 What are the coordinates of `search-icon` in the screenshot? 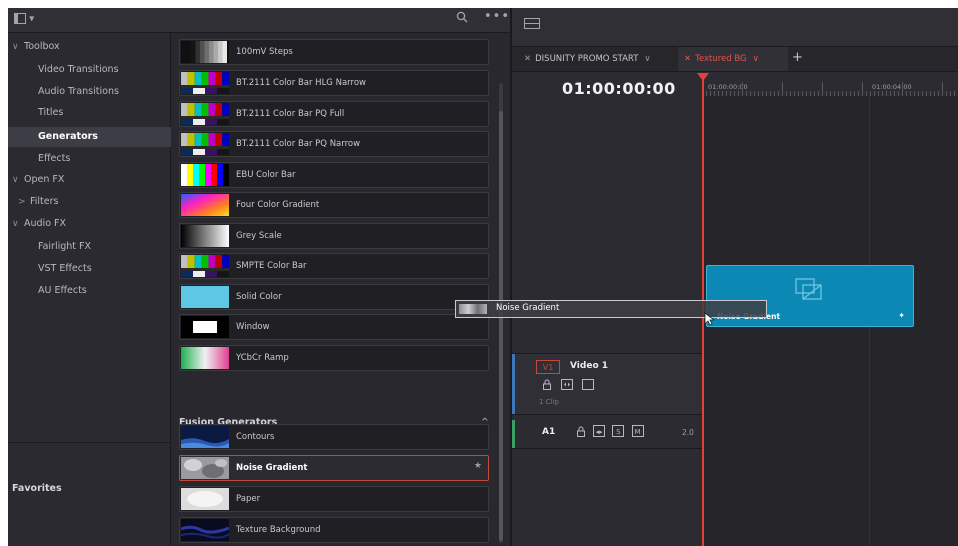 It's located at (462, 19).